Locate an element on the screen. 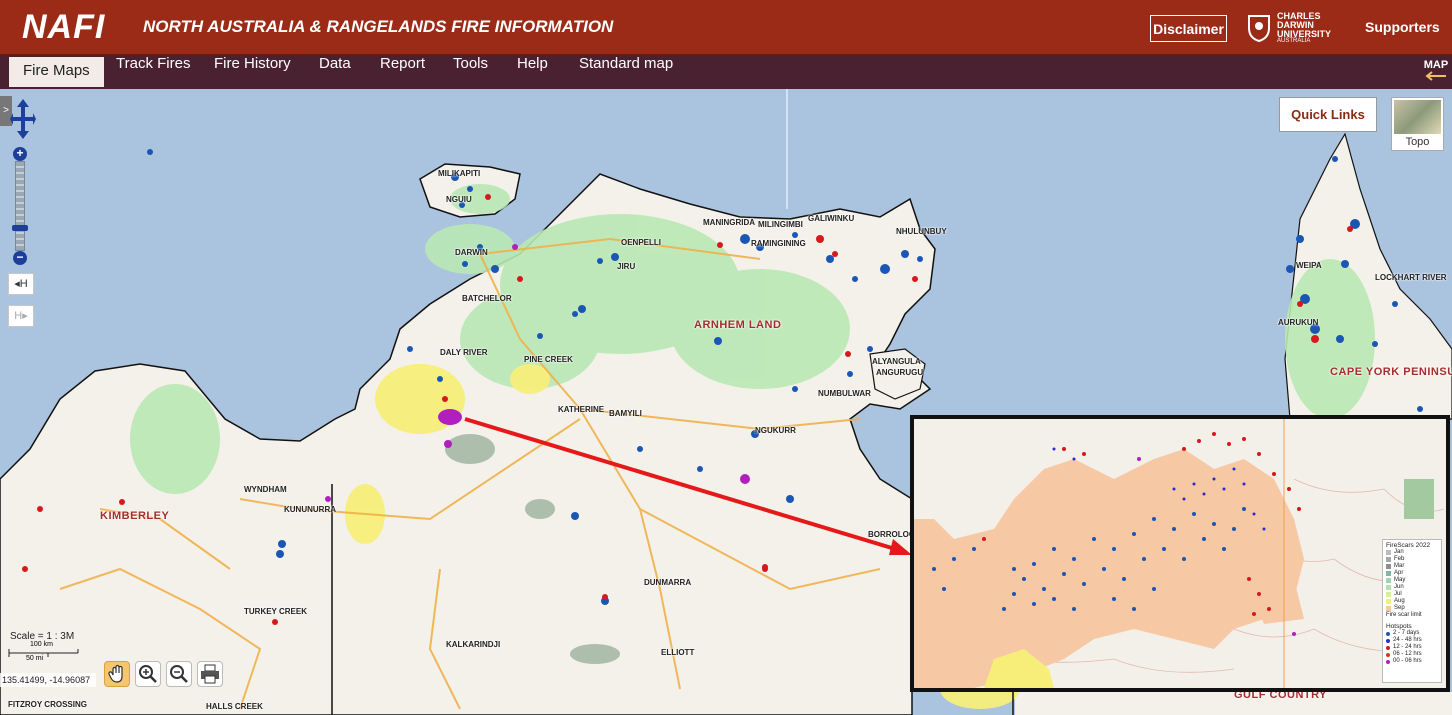 The image size is (1452, 715). place-label: MILIKAPITI is located at coordinates (459, 173).